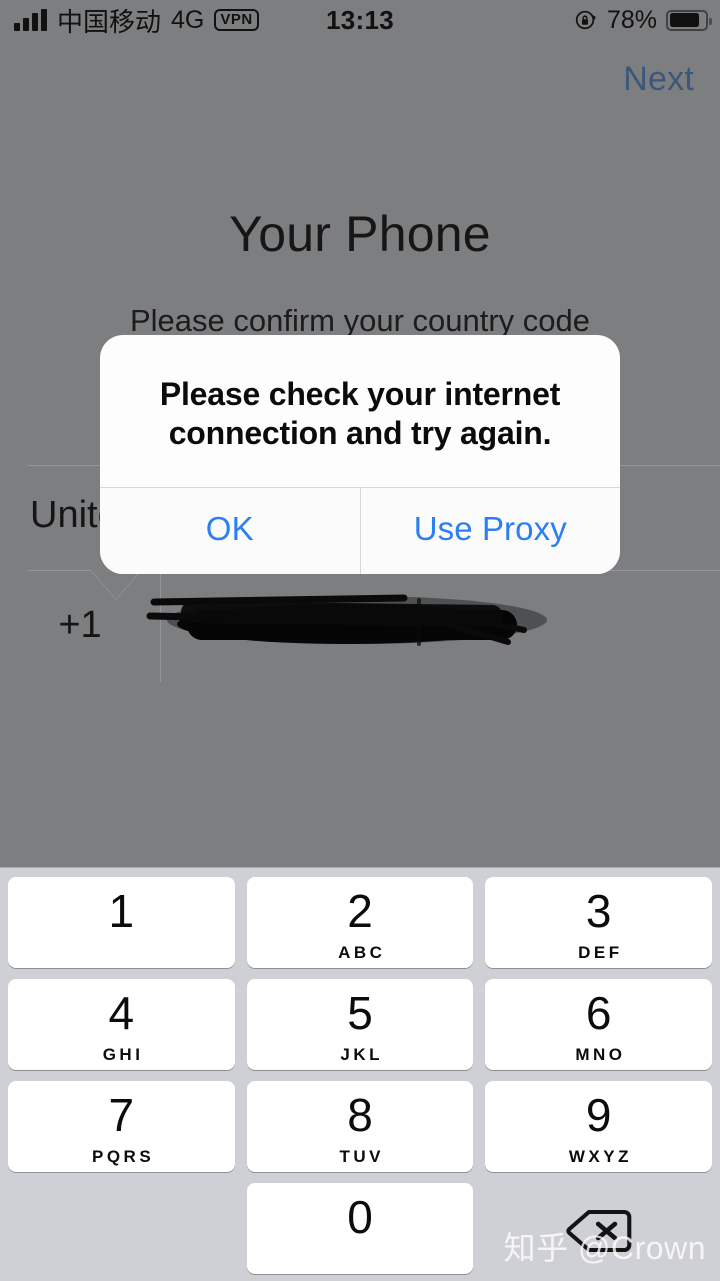 The height and width of the screenshot is (1281, 720). I want to click on key-digit: 4, so click(121, 1013).